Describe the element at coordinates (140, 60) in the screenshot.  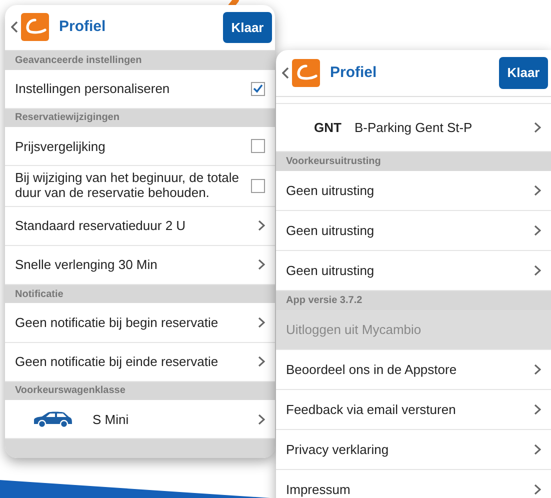
I see `section-header: Geavanceerde instellingen` at that location.